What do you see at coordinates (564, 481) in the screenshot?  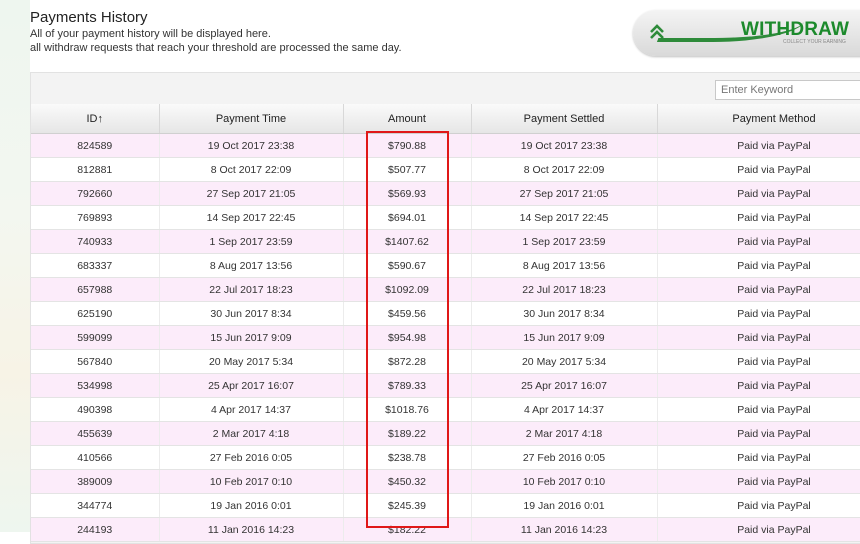 I see `cell-payment-settled: 10 Feb 2017 0:10` at bounding box center [564, 481].